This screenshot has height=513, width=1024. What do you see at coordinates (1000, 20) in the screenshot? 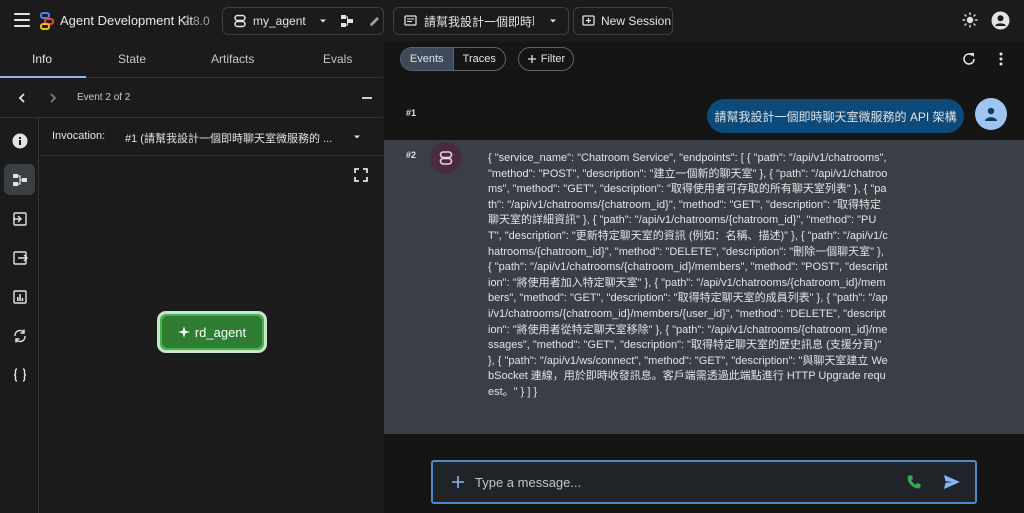
I see `account-icon` at bounding box center [1000, 20].